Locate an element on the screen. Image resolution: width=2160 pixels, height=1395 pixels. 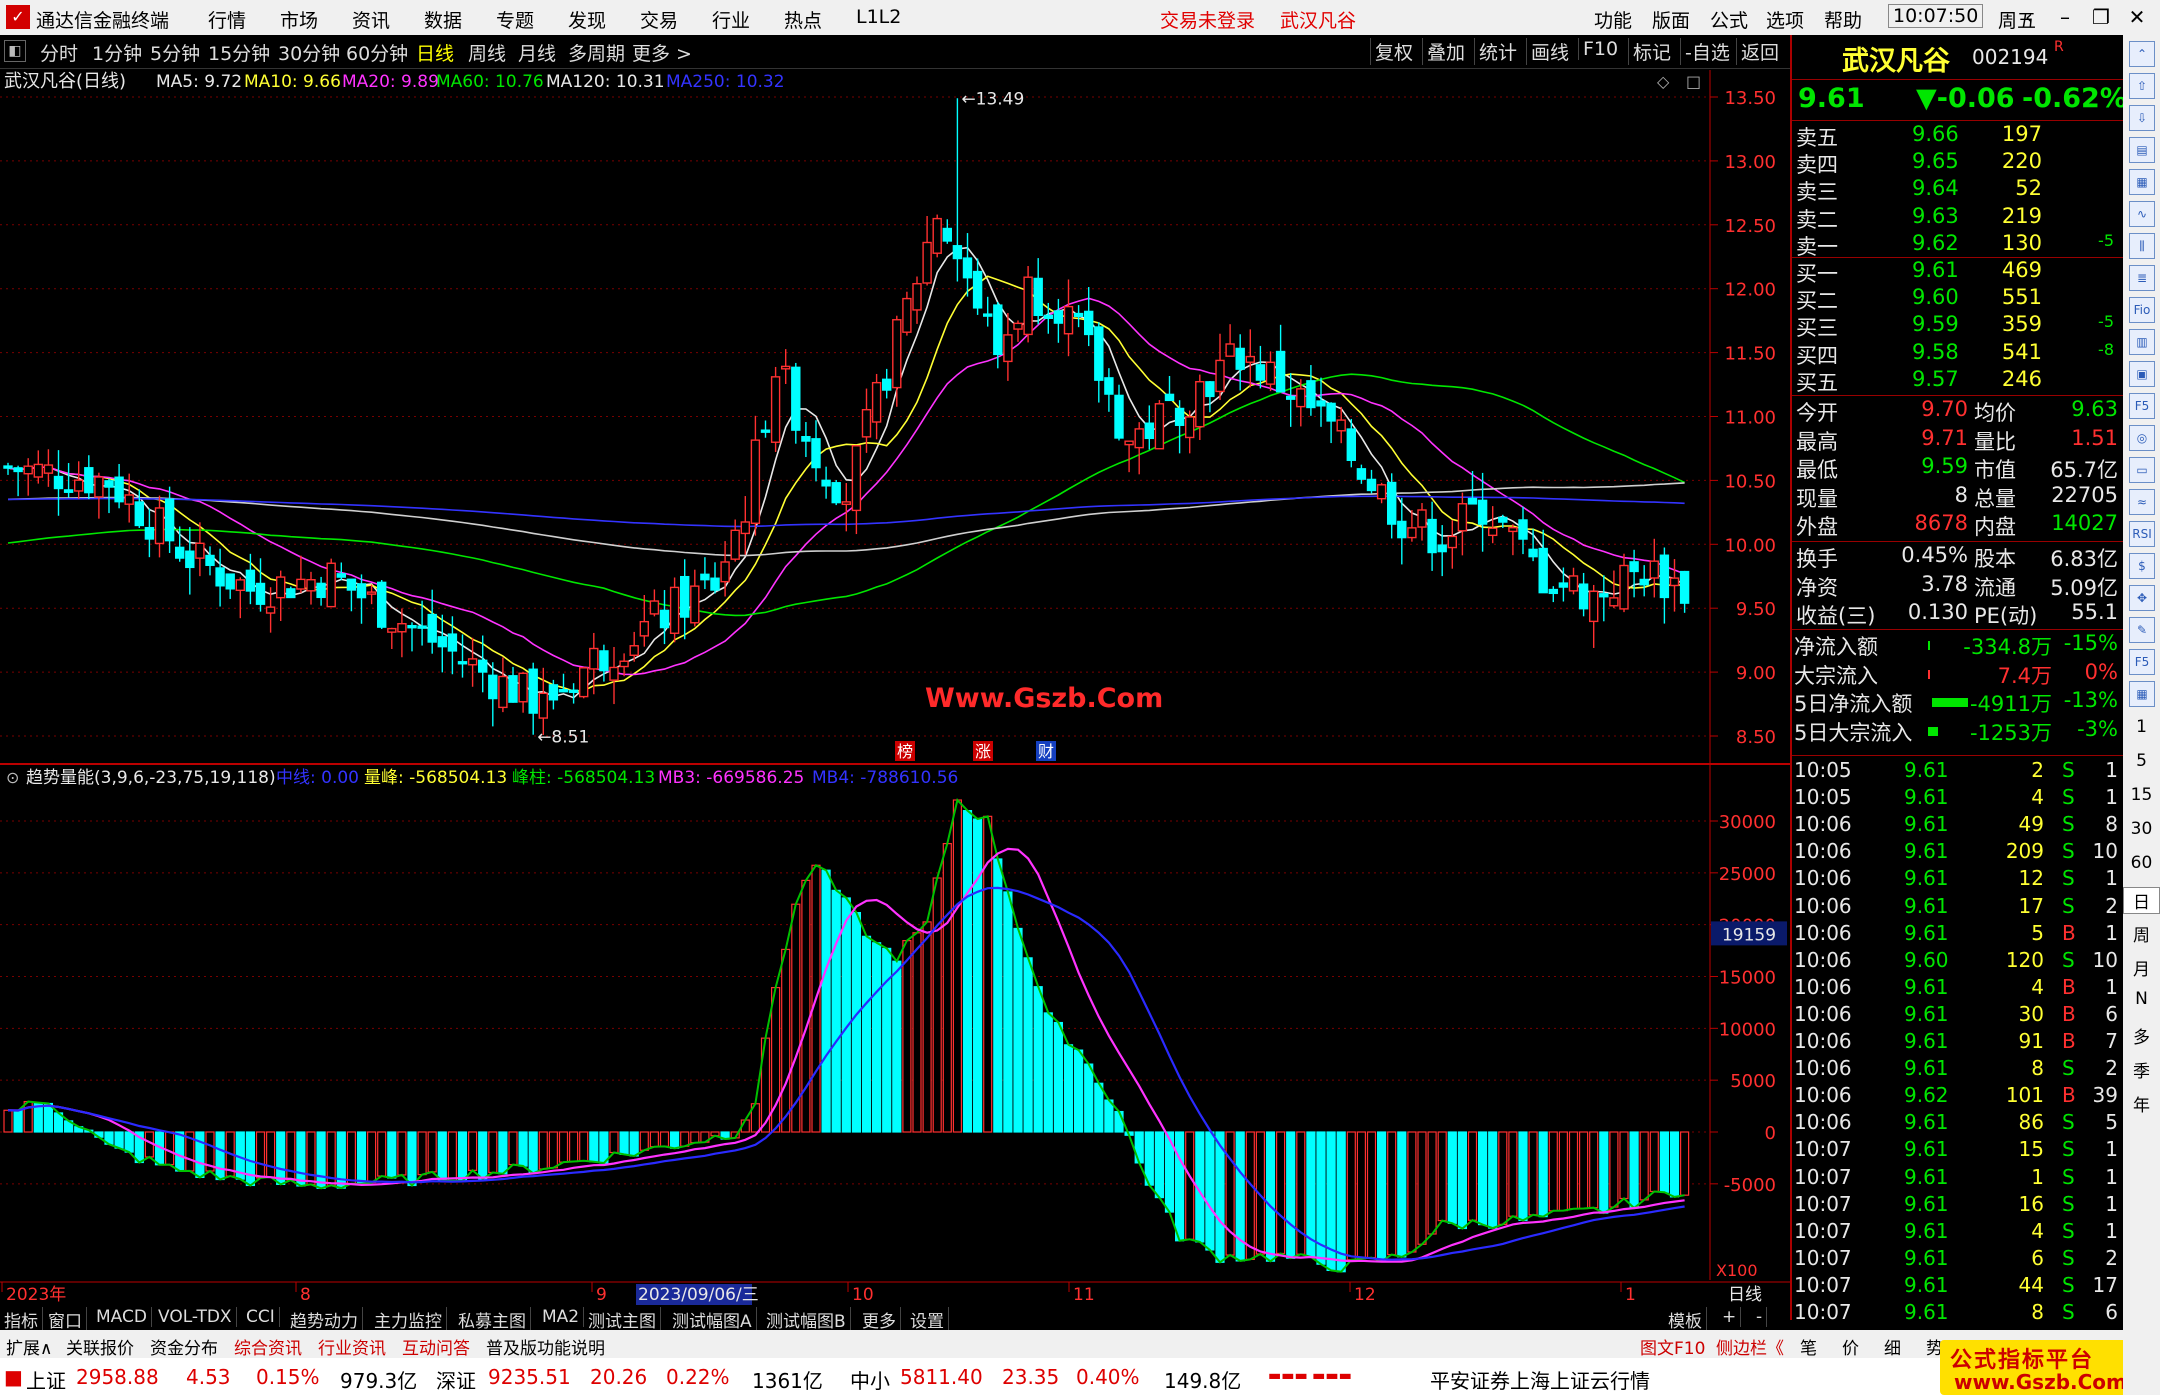
tab-price: 价 is located at coordinates (1850, 1346).